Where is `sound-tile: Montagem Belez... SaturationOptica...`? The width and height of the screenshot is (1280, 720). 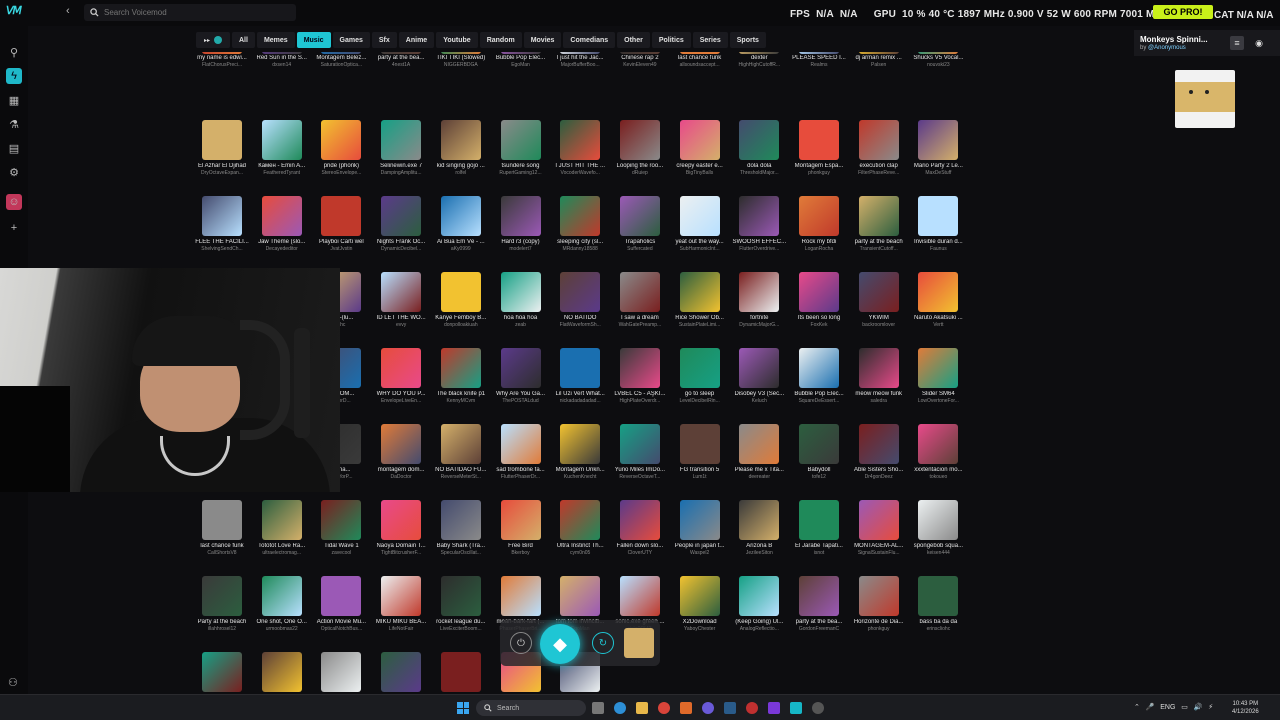
sound-tile: Montagem Belez... SaturationOptica... is located at coordinates (341, 60).